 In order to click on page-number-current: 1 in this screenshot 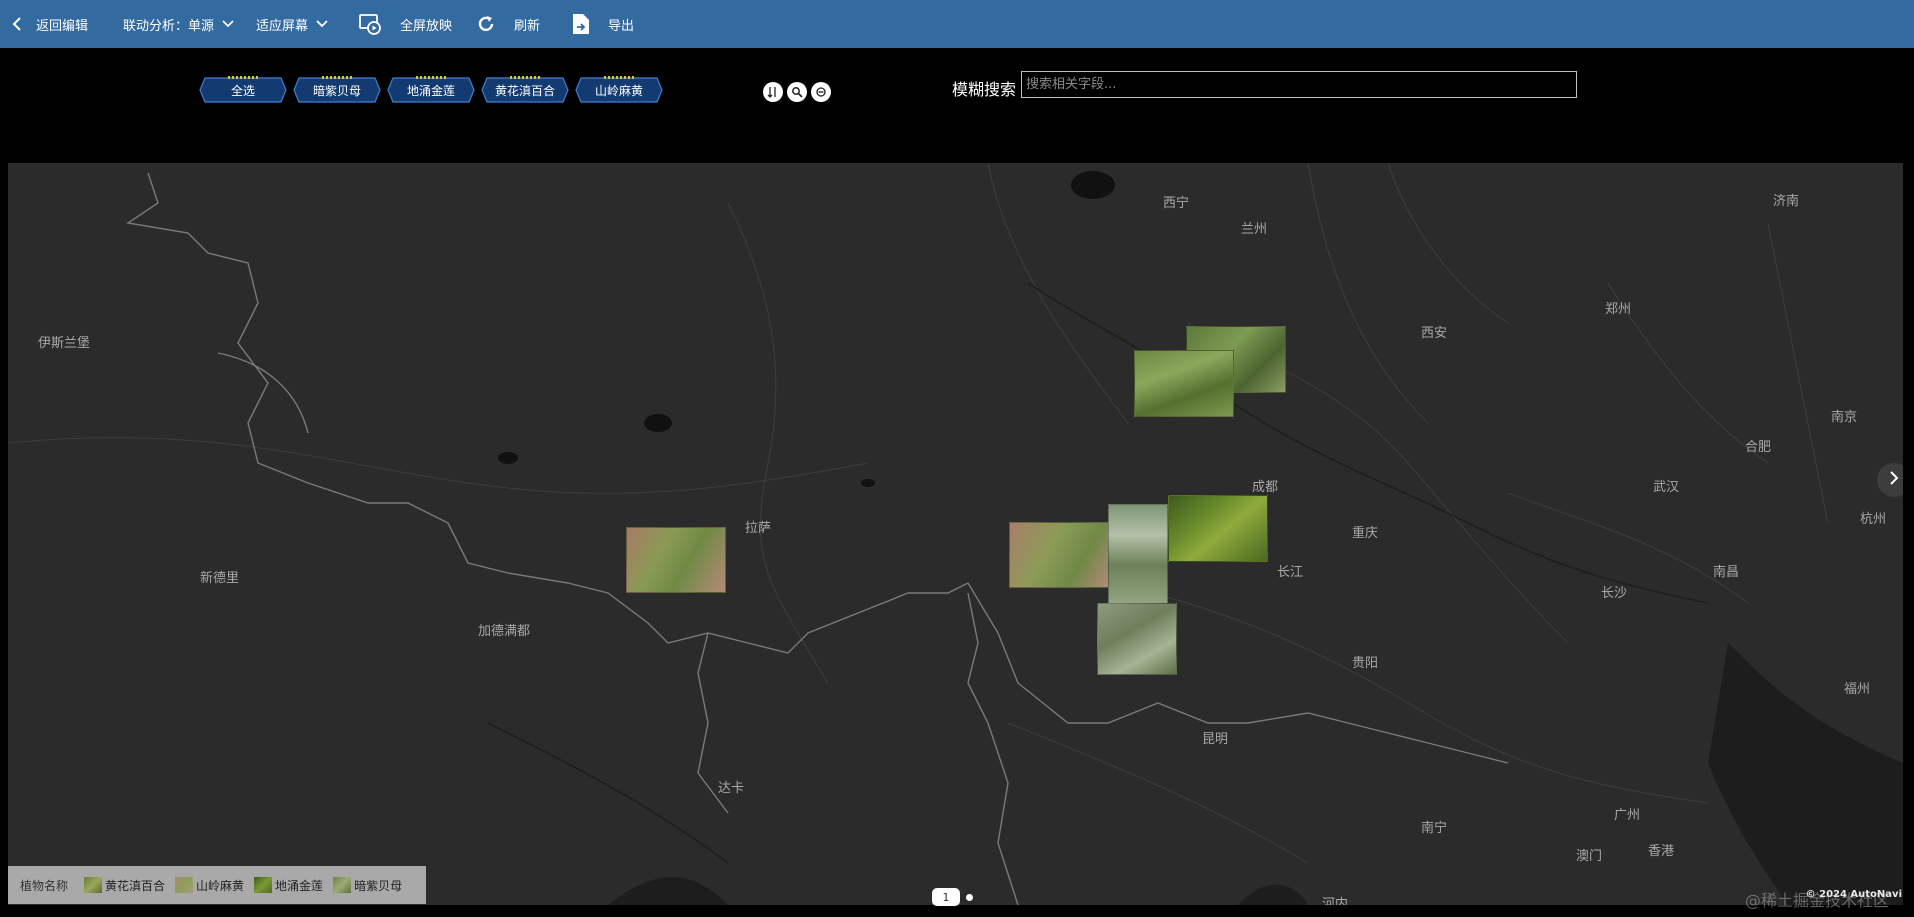, I will do `click(946, 897)`.